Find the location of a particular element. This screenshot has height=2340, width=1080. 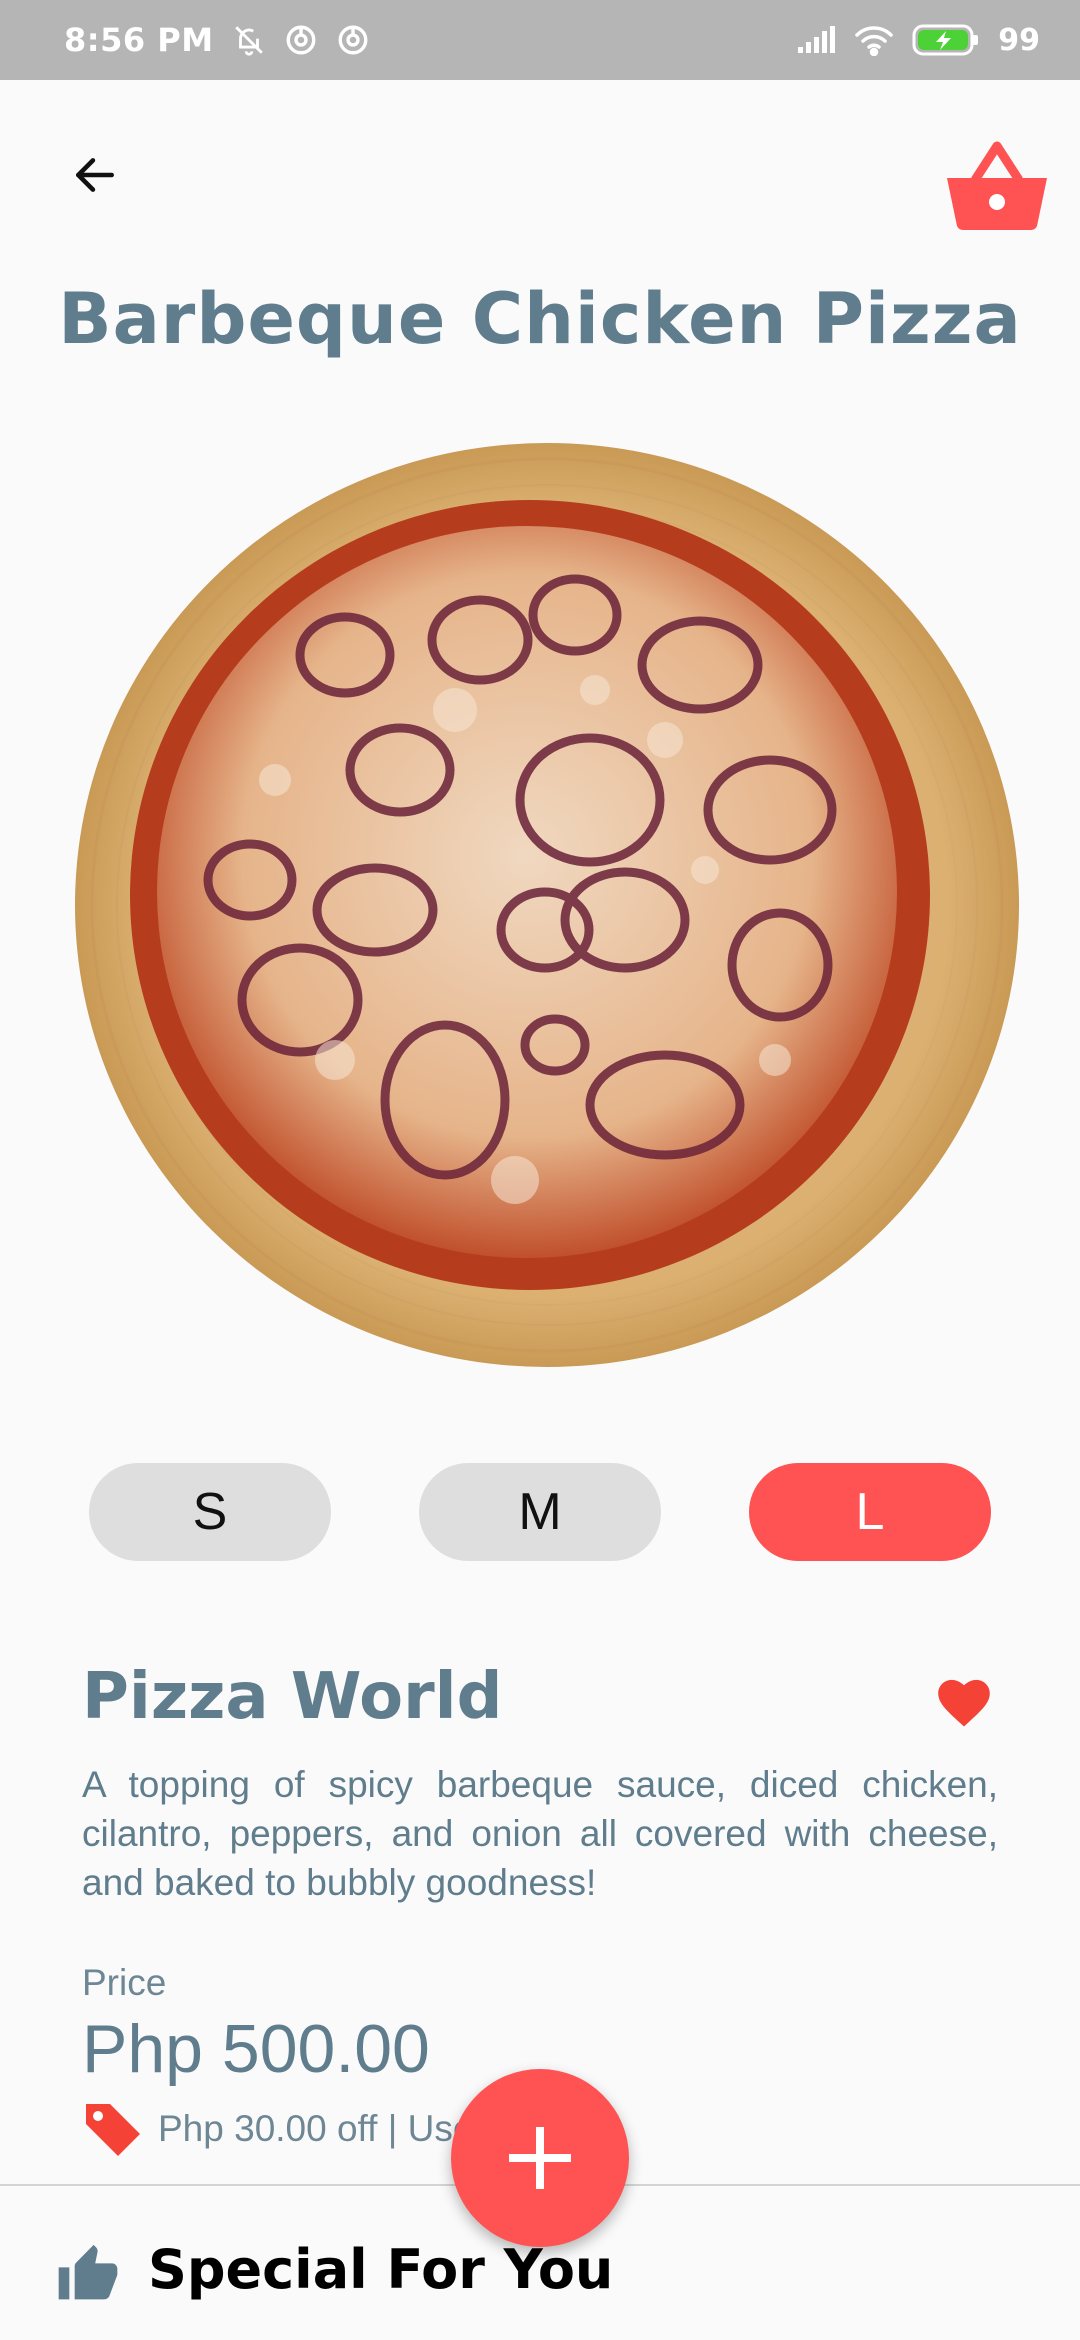

heart-icon is located at coordinates (964, 1703).